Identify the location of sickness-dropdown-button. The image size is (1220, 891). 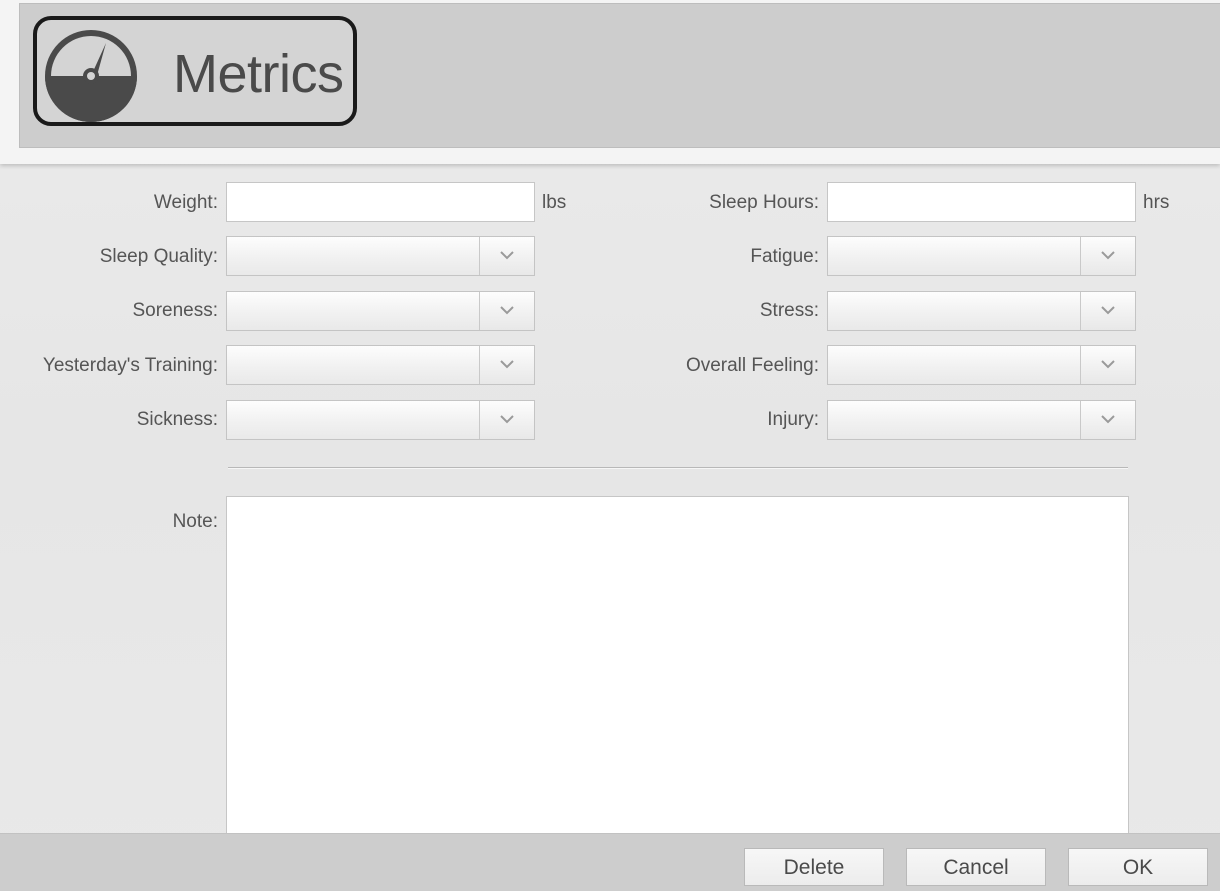
(506, 420).